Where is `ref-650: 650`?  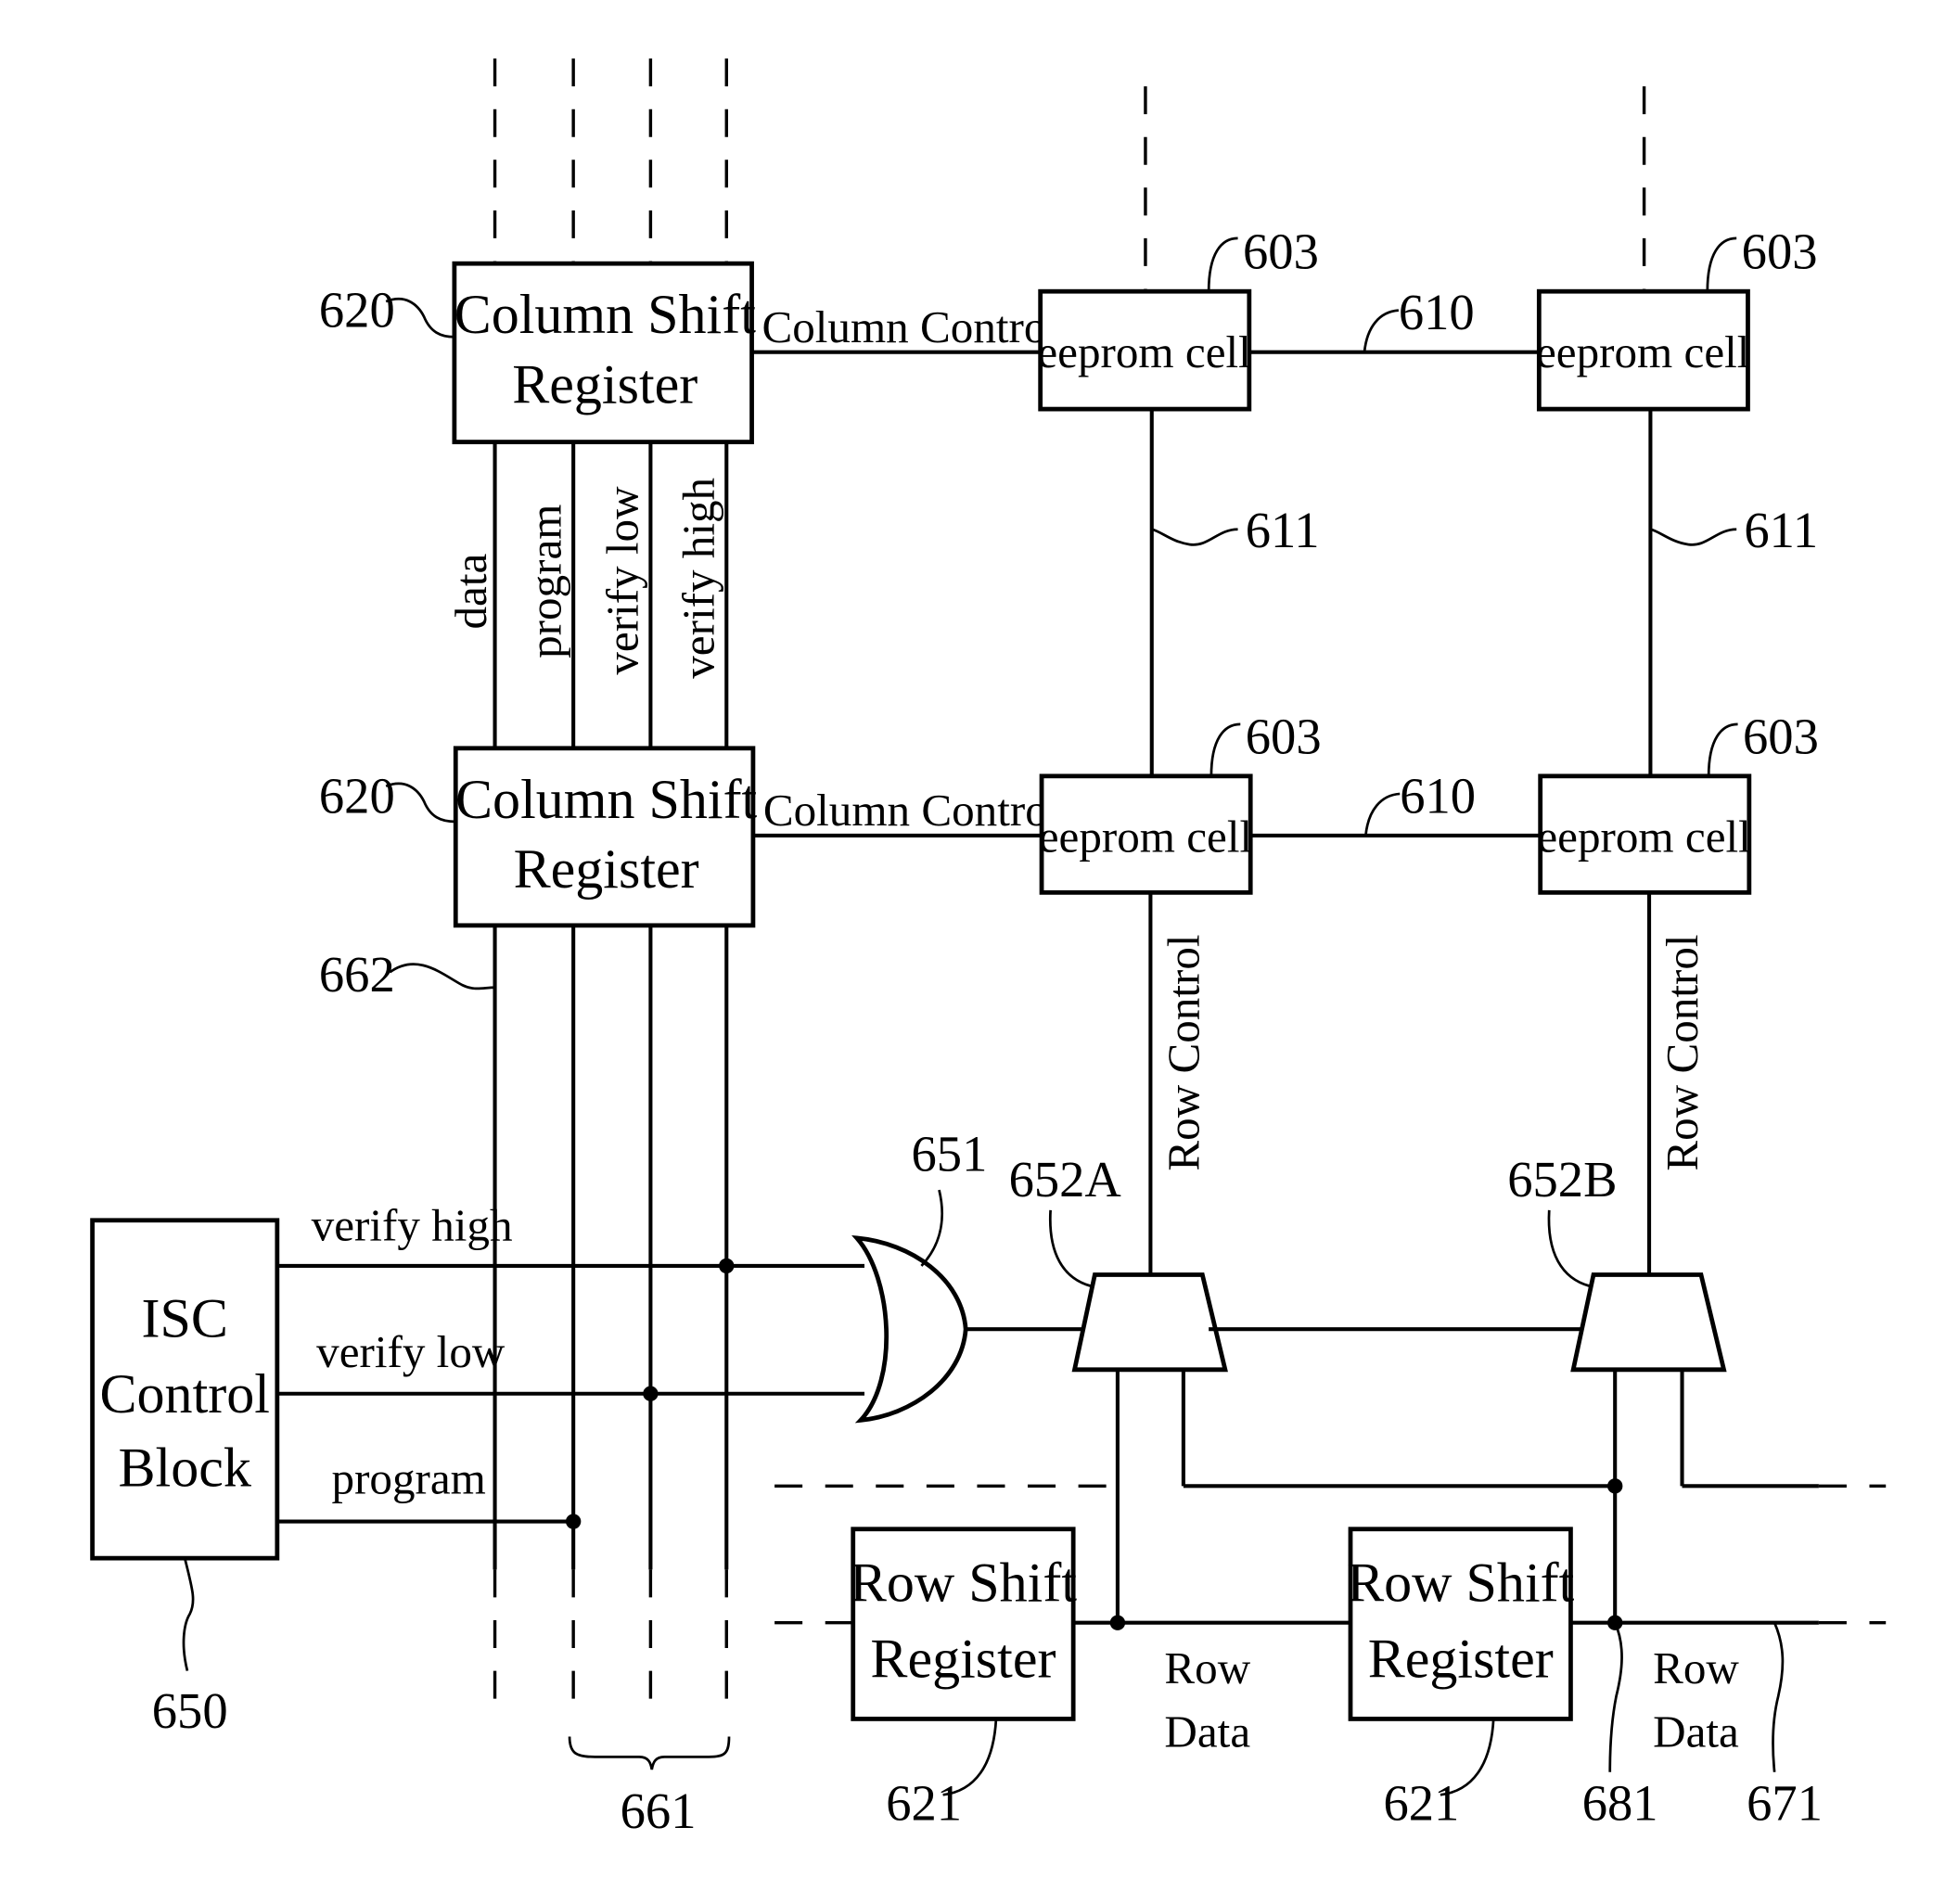 ref-650: 650 is located at coordinates (190, 1710).